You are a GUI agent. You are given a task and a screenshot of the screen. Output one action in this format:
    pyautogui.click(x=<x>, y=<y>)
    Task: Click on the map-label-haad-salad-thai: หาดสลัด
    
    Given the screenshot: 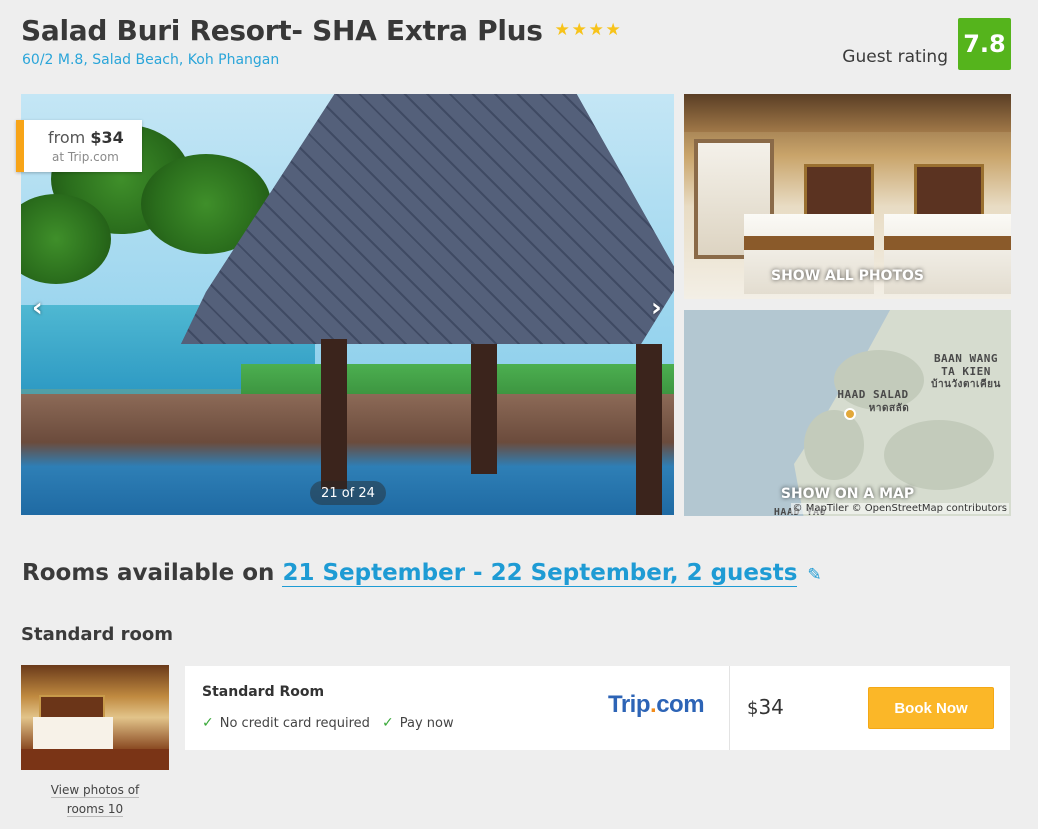 What is the action you would take?
    pyautogui.click(x=889, y=408)
    